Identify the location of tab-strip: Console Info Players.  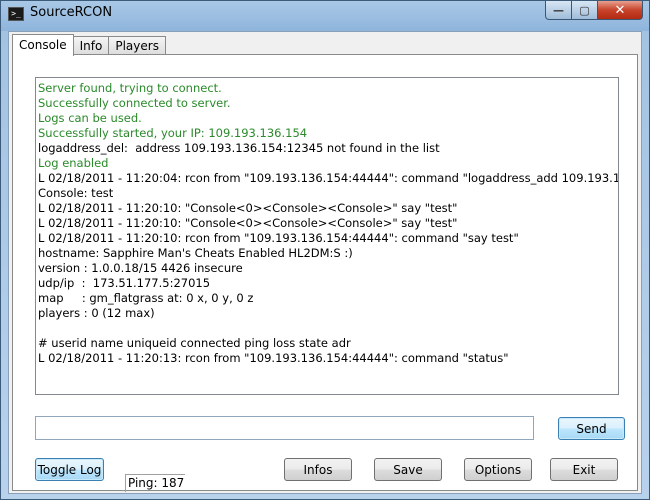
(89, 45).